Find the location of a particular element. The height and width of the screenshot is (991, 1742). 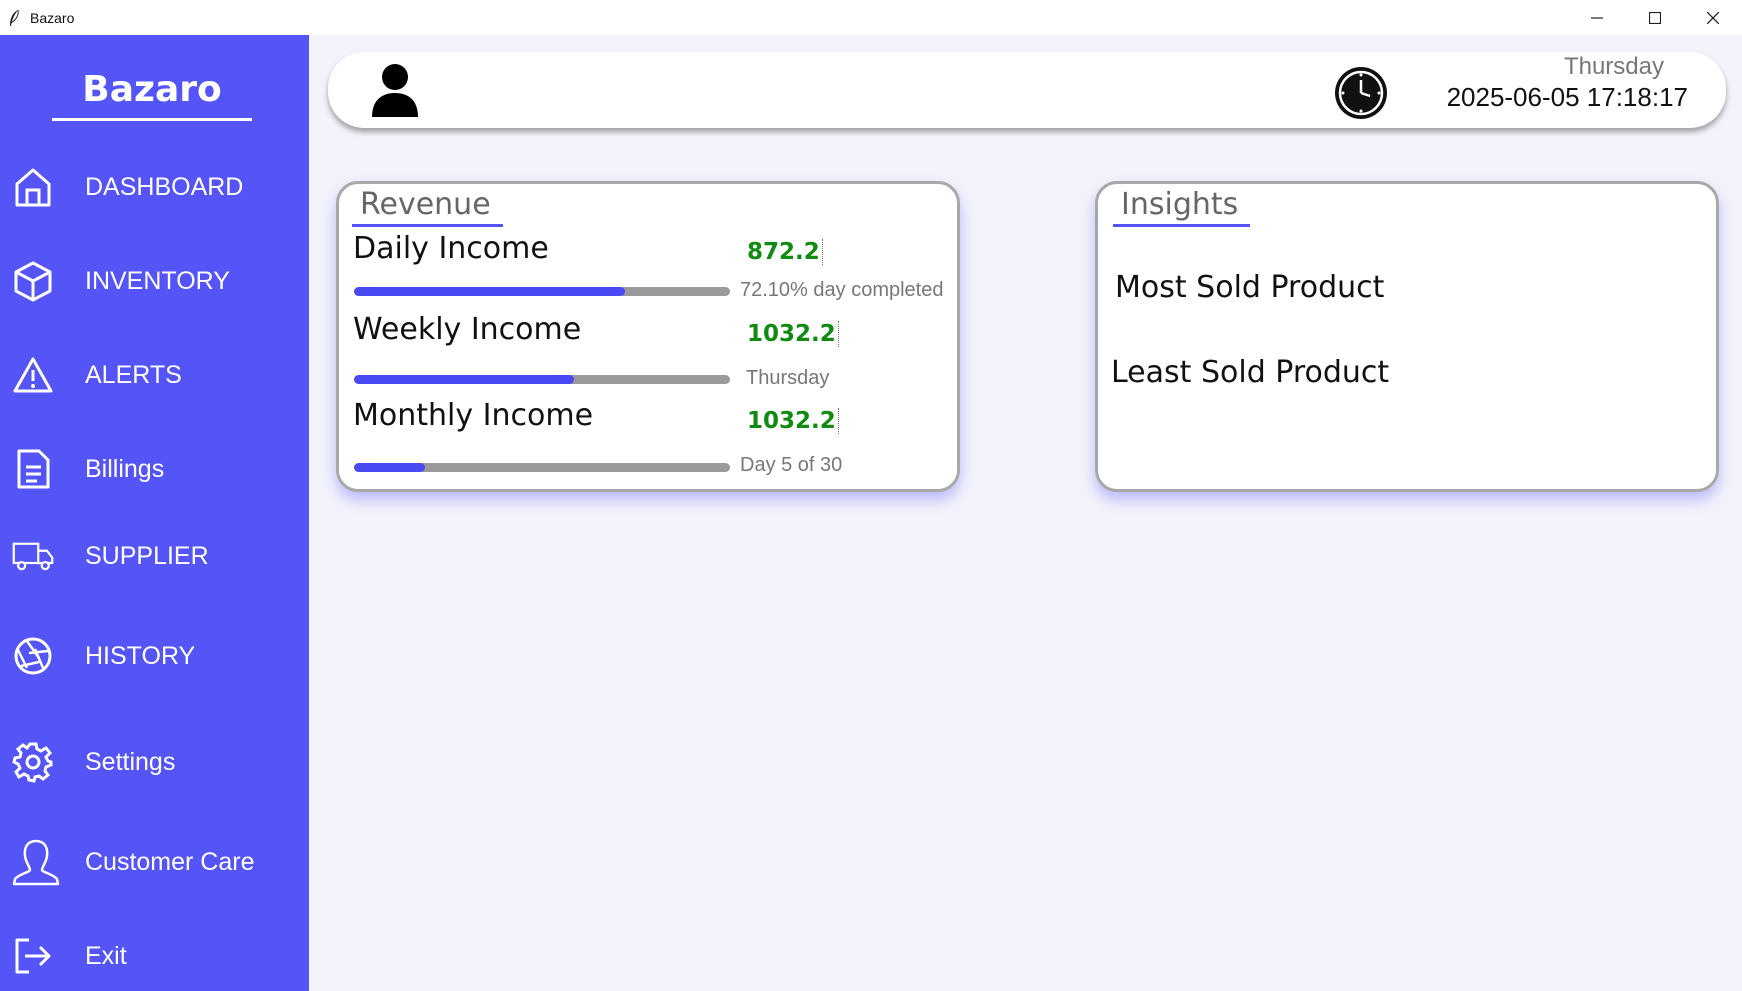

monthly-income-progress is located at coordinates (542, 467).